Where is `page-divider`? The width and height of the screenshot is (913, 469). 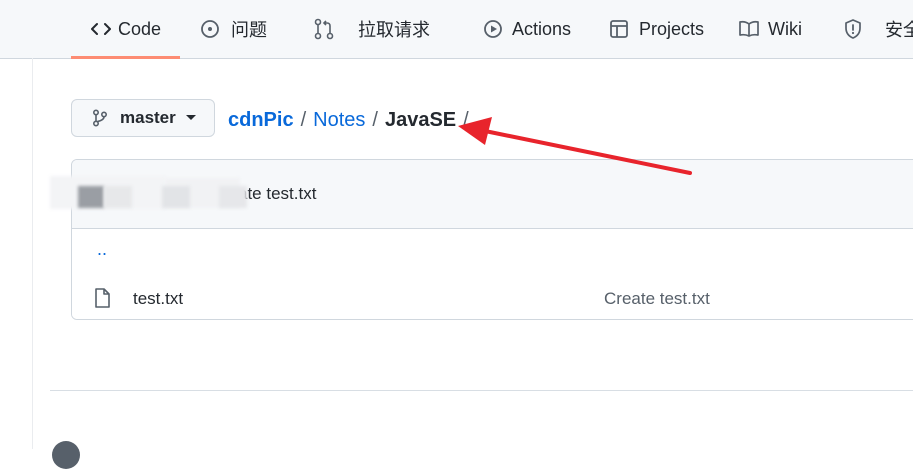 page-divider is located at coordinates (32, 253).